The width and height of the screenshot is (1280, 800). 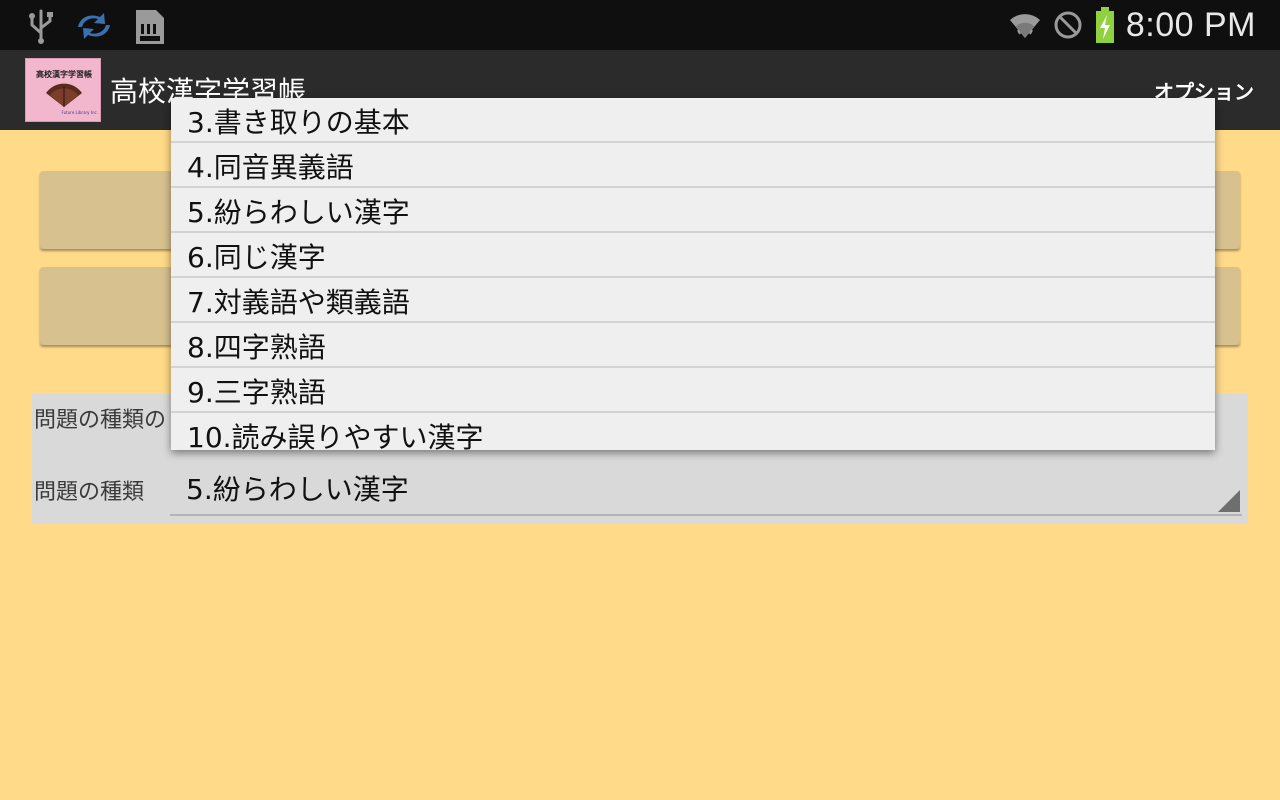 I want to click on dropdown-item-label: 7.対義語や類義語, so click(x=298, y=302).